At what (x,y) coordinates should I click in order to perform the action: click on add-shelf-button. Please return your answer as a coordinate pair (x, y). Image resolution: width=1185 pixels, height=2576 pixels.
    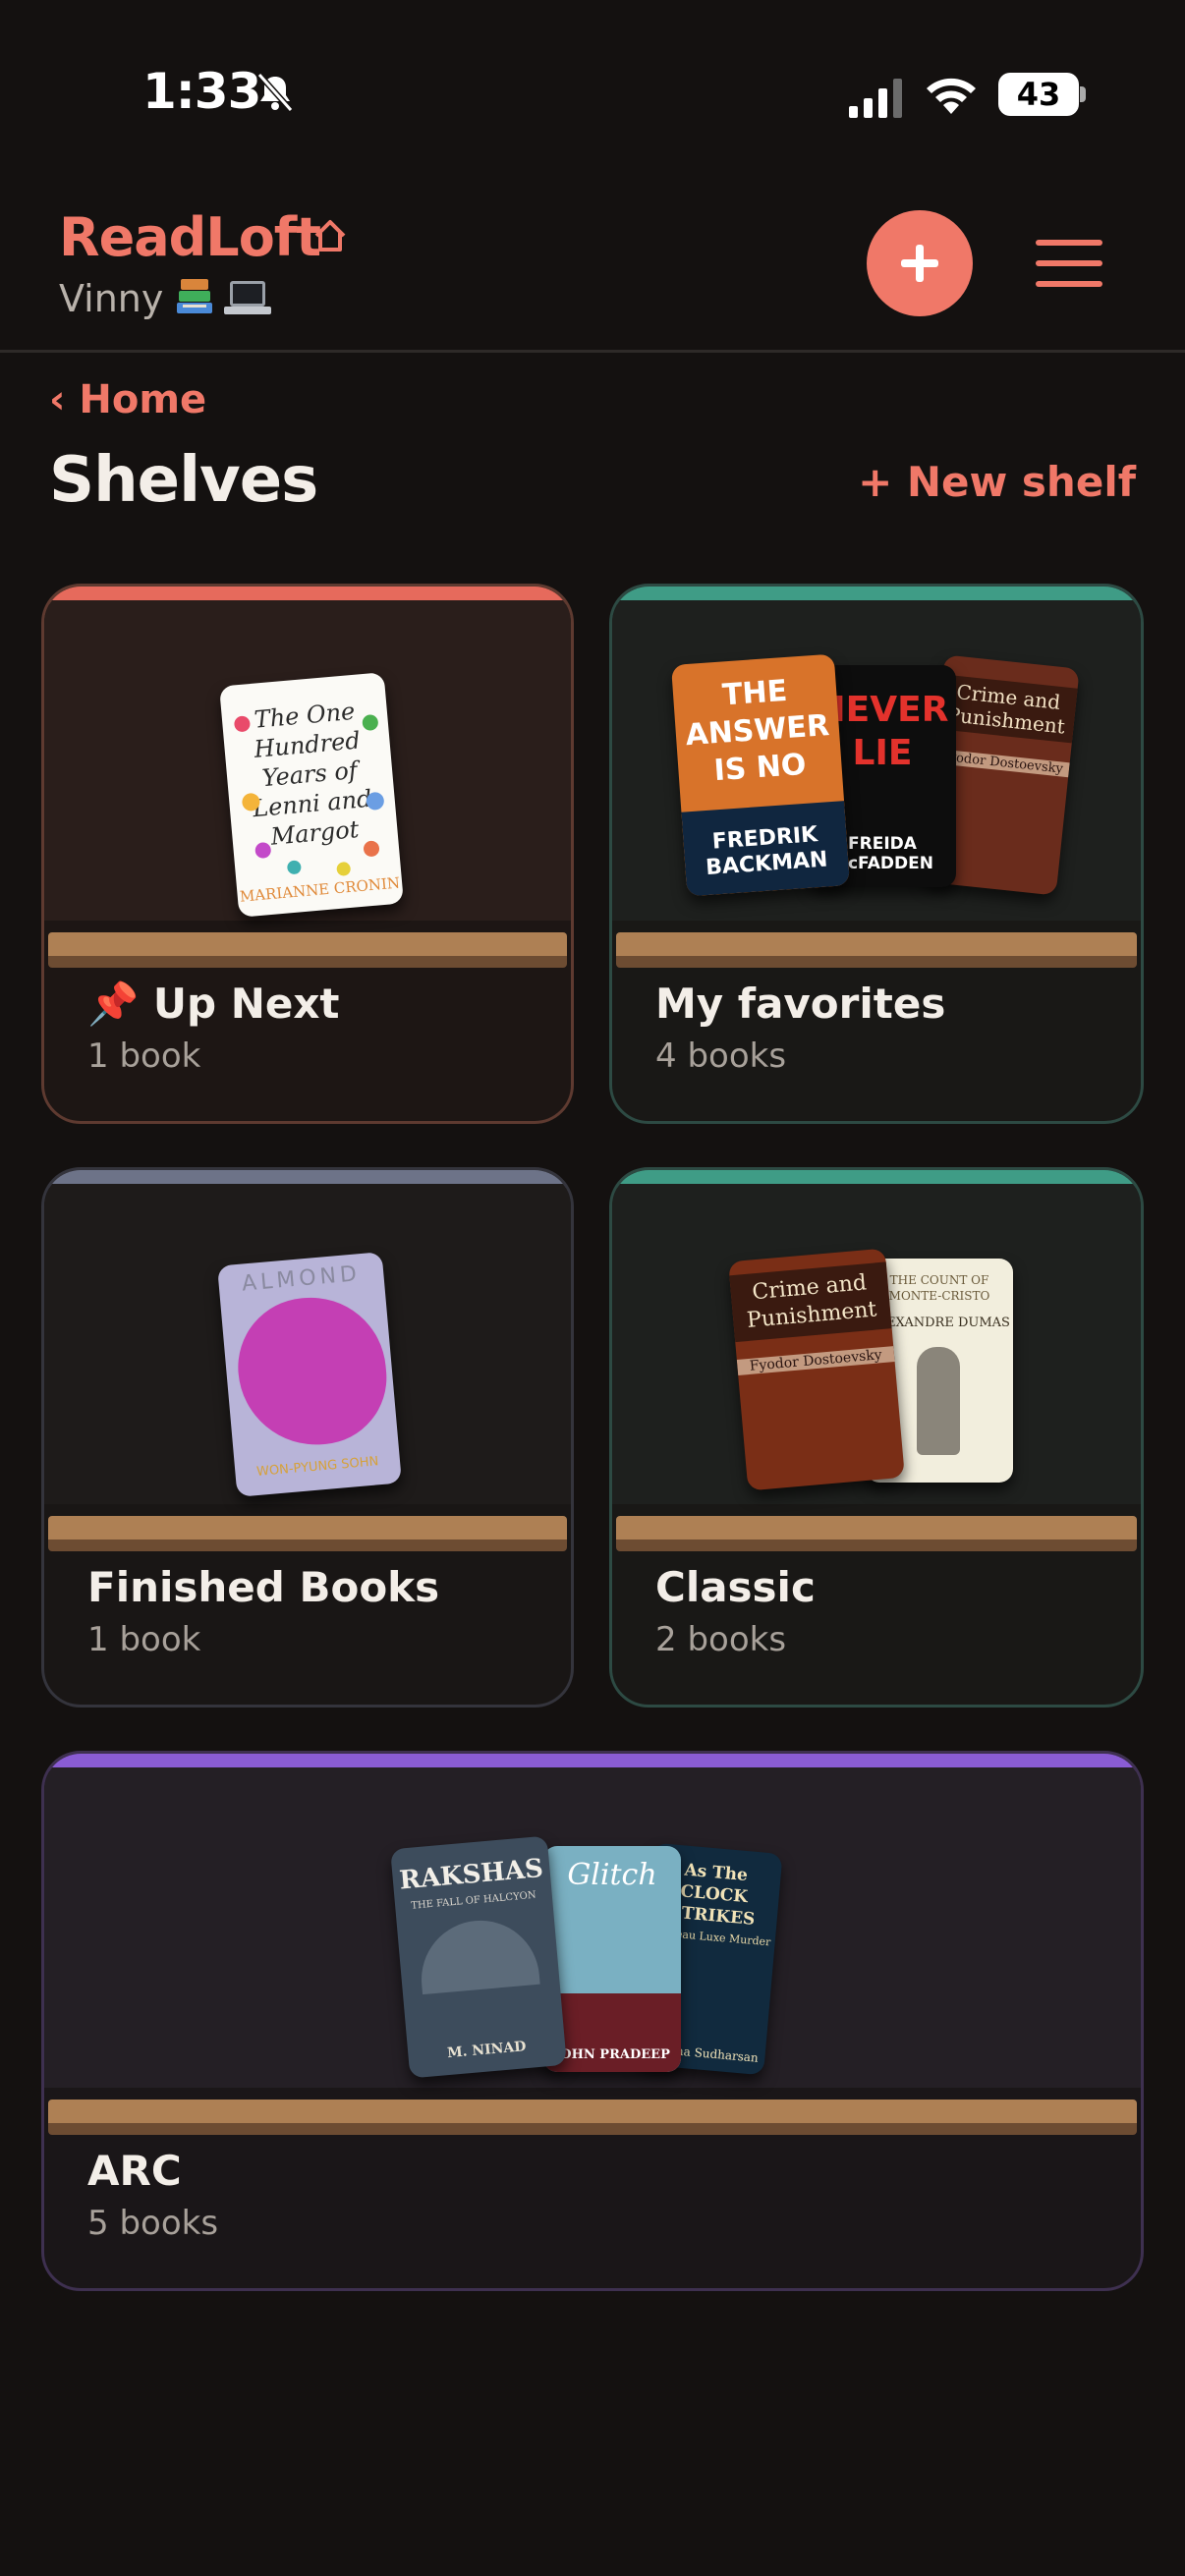
    Looking at the image, I should click on (920, 263).